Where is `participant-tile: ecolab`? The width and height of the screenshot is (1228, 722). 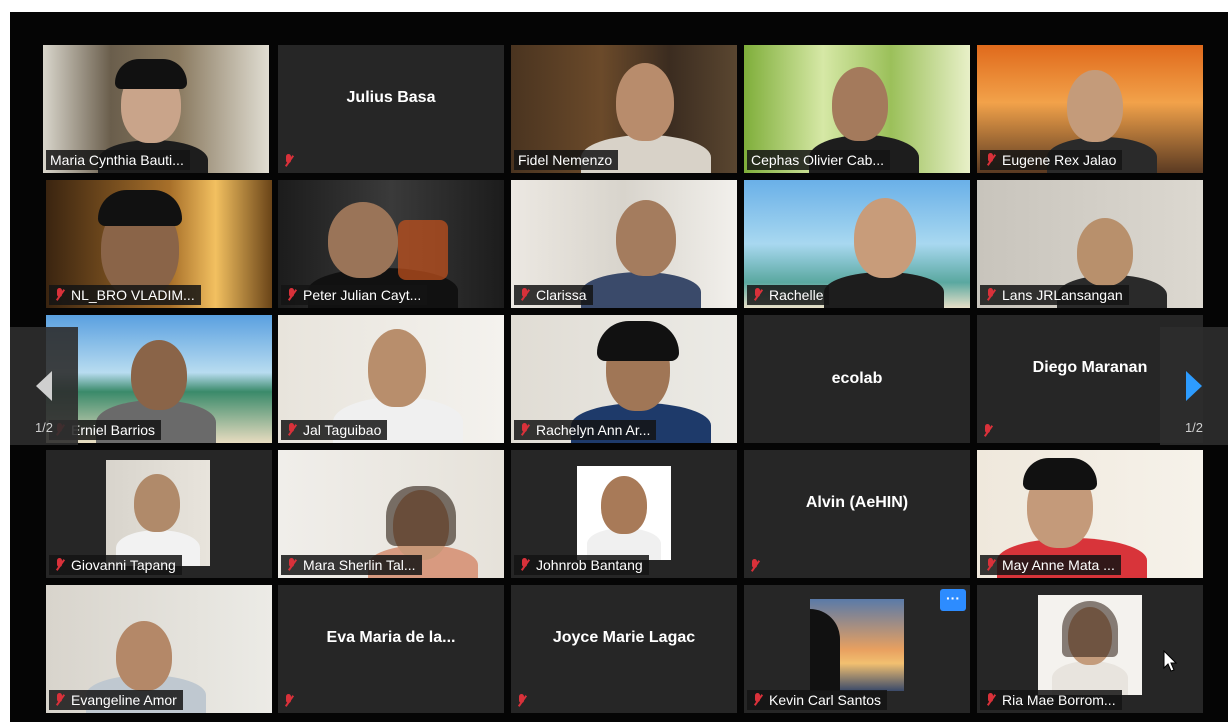 participant-tile: ecolab is located at coordinates (857, 379).